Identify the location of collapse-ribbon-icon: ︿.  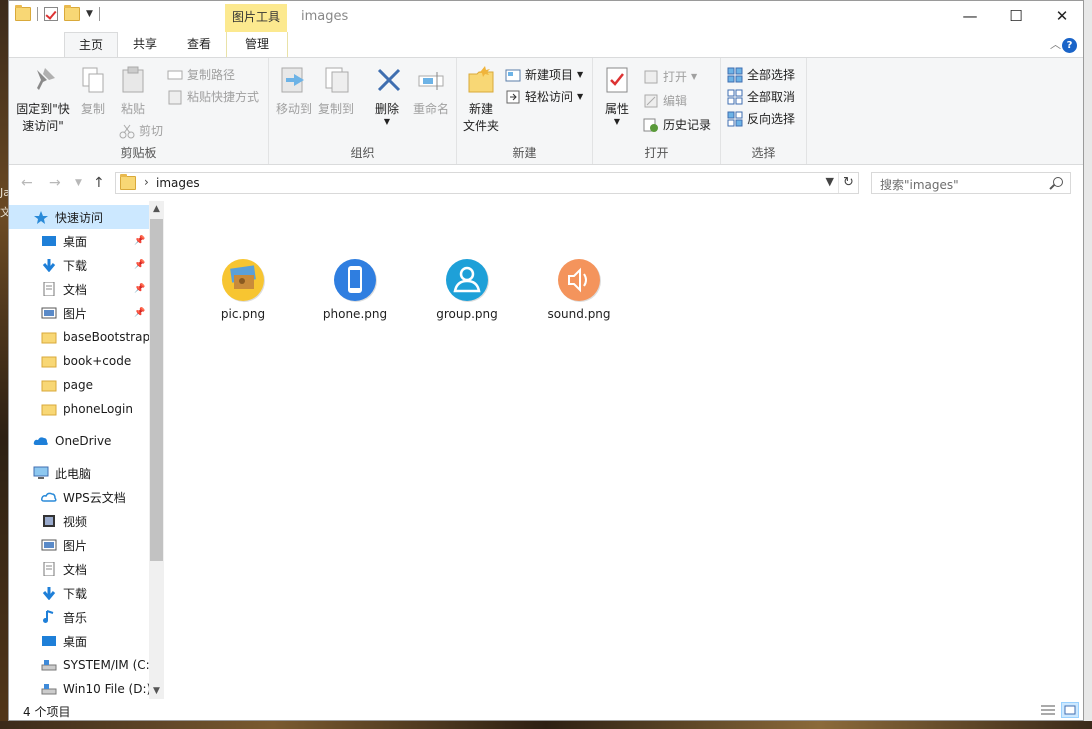
(1055, 44).